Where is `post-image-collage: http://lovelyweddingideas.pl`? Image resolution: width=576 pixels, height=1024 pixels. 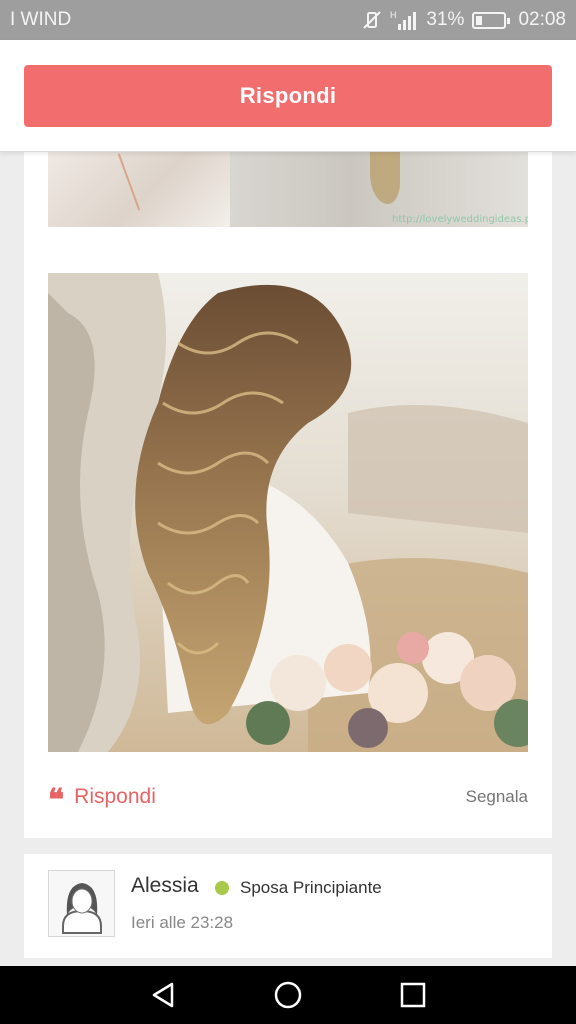
post-image-collage: http://lovelyweddingideas.pl is located at coordinates (288, 189).